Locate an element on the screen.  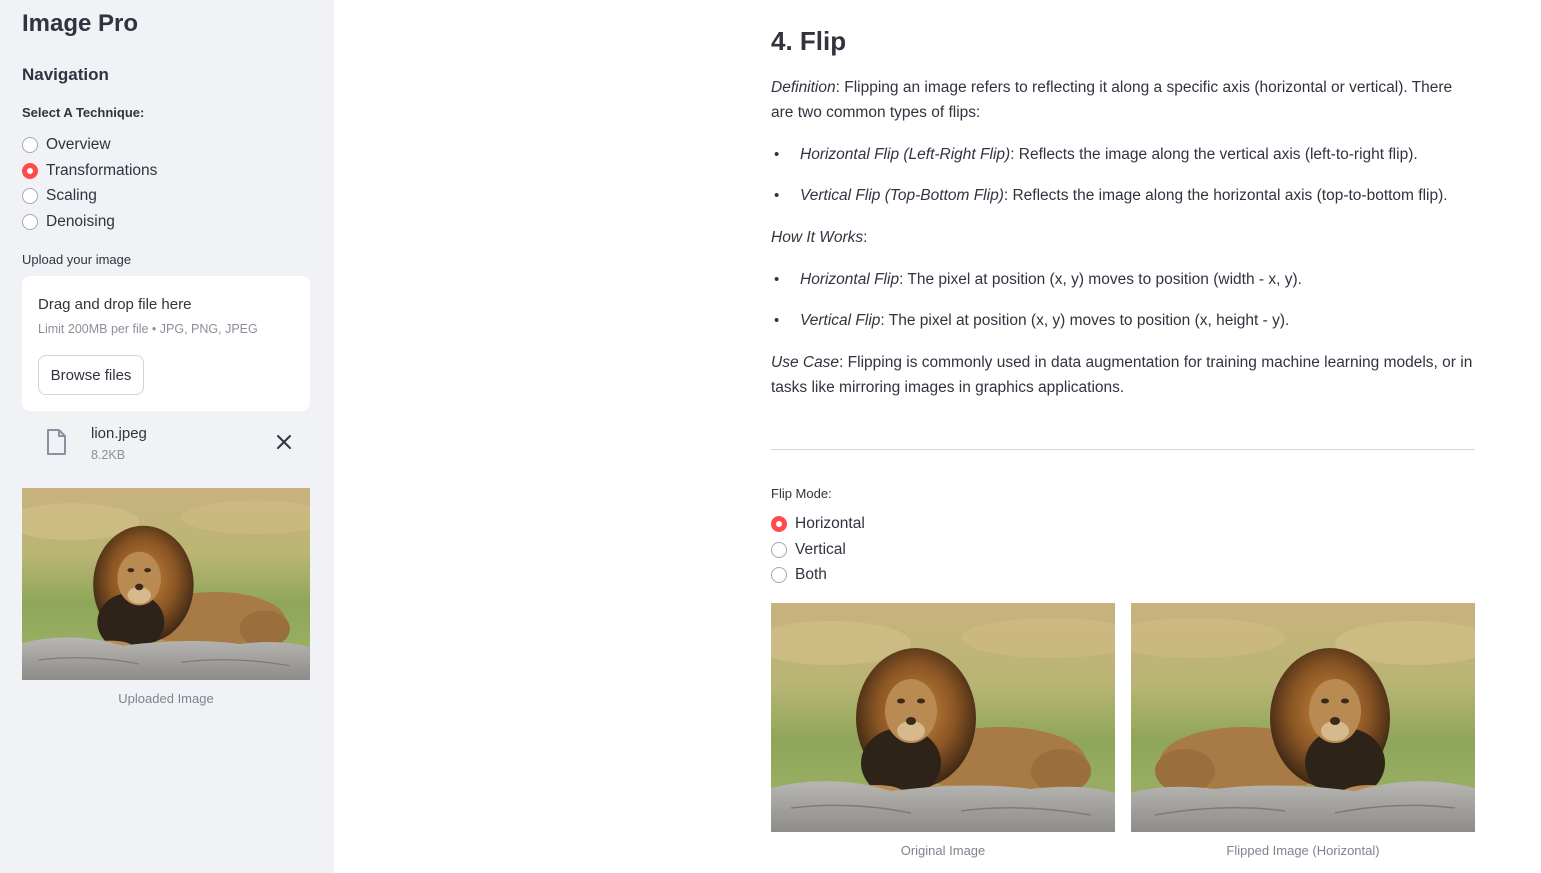
file-size: 8.2KB is located at coordinates (108, 455).